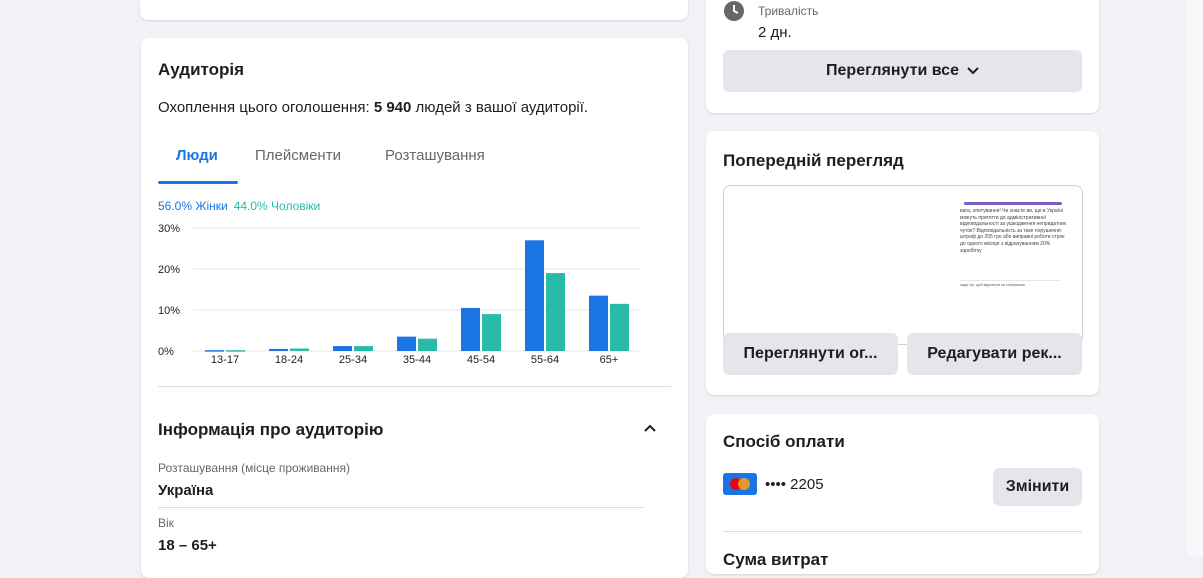  I want to click on reach-suffix: людей з вашої аудиторії., so click(500, 107).